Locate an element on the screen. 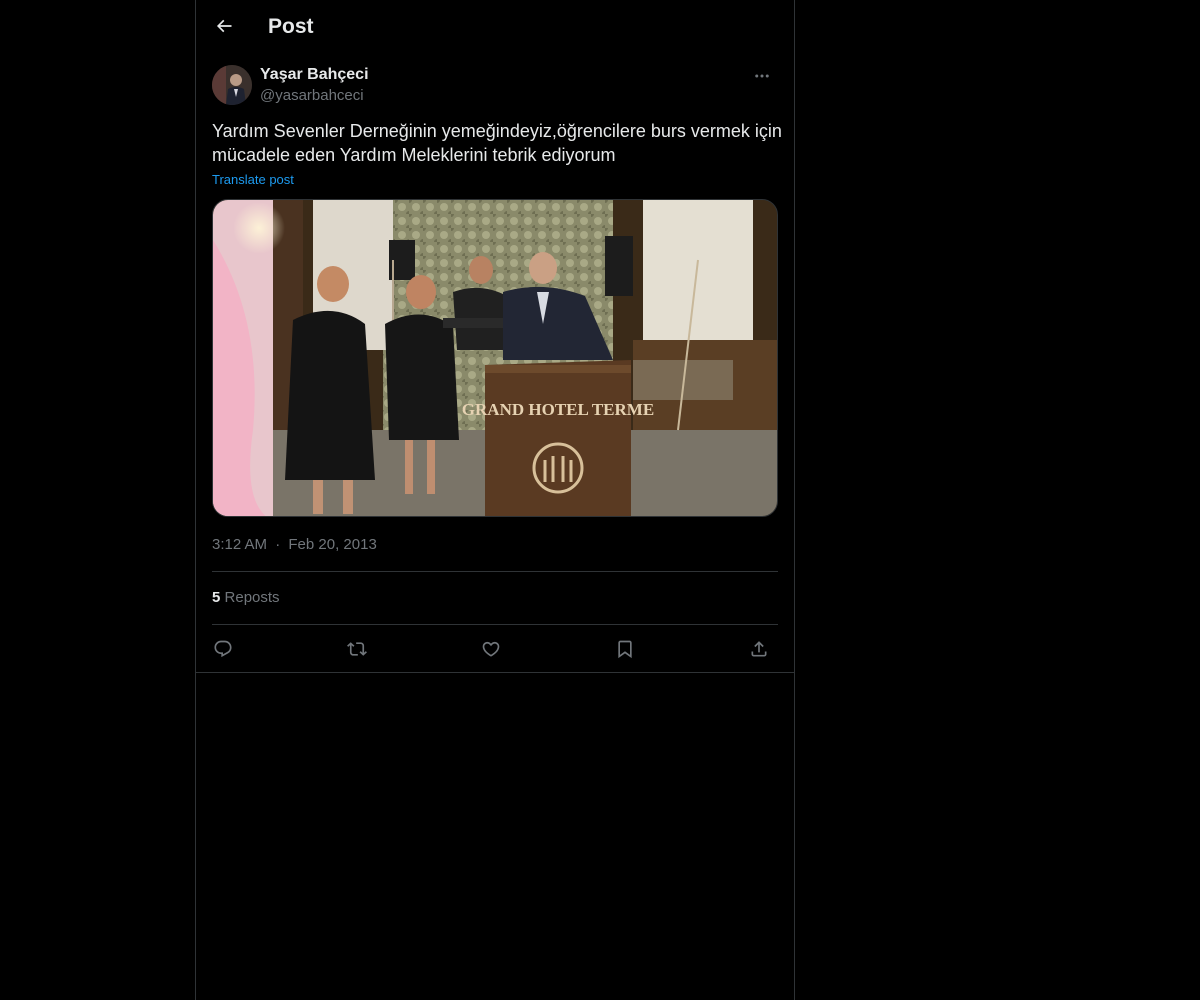  post-time: 3:12 AM is located at coordinates (239, 544).